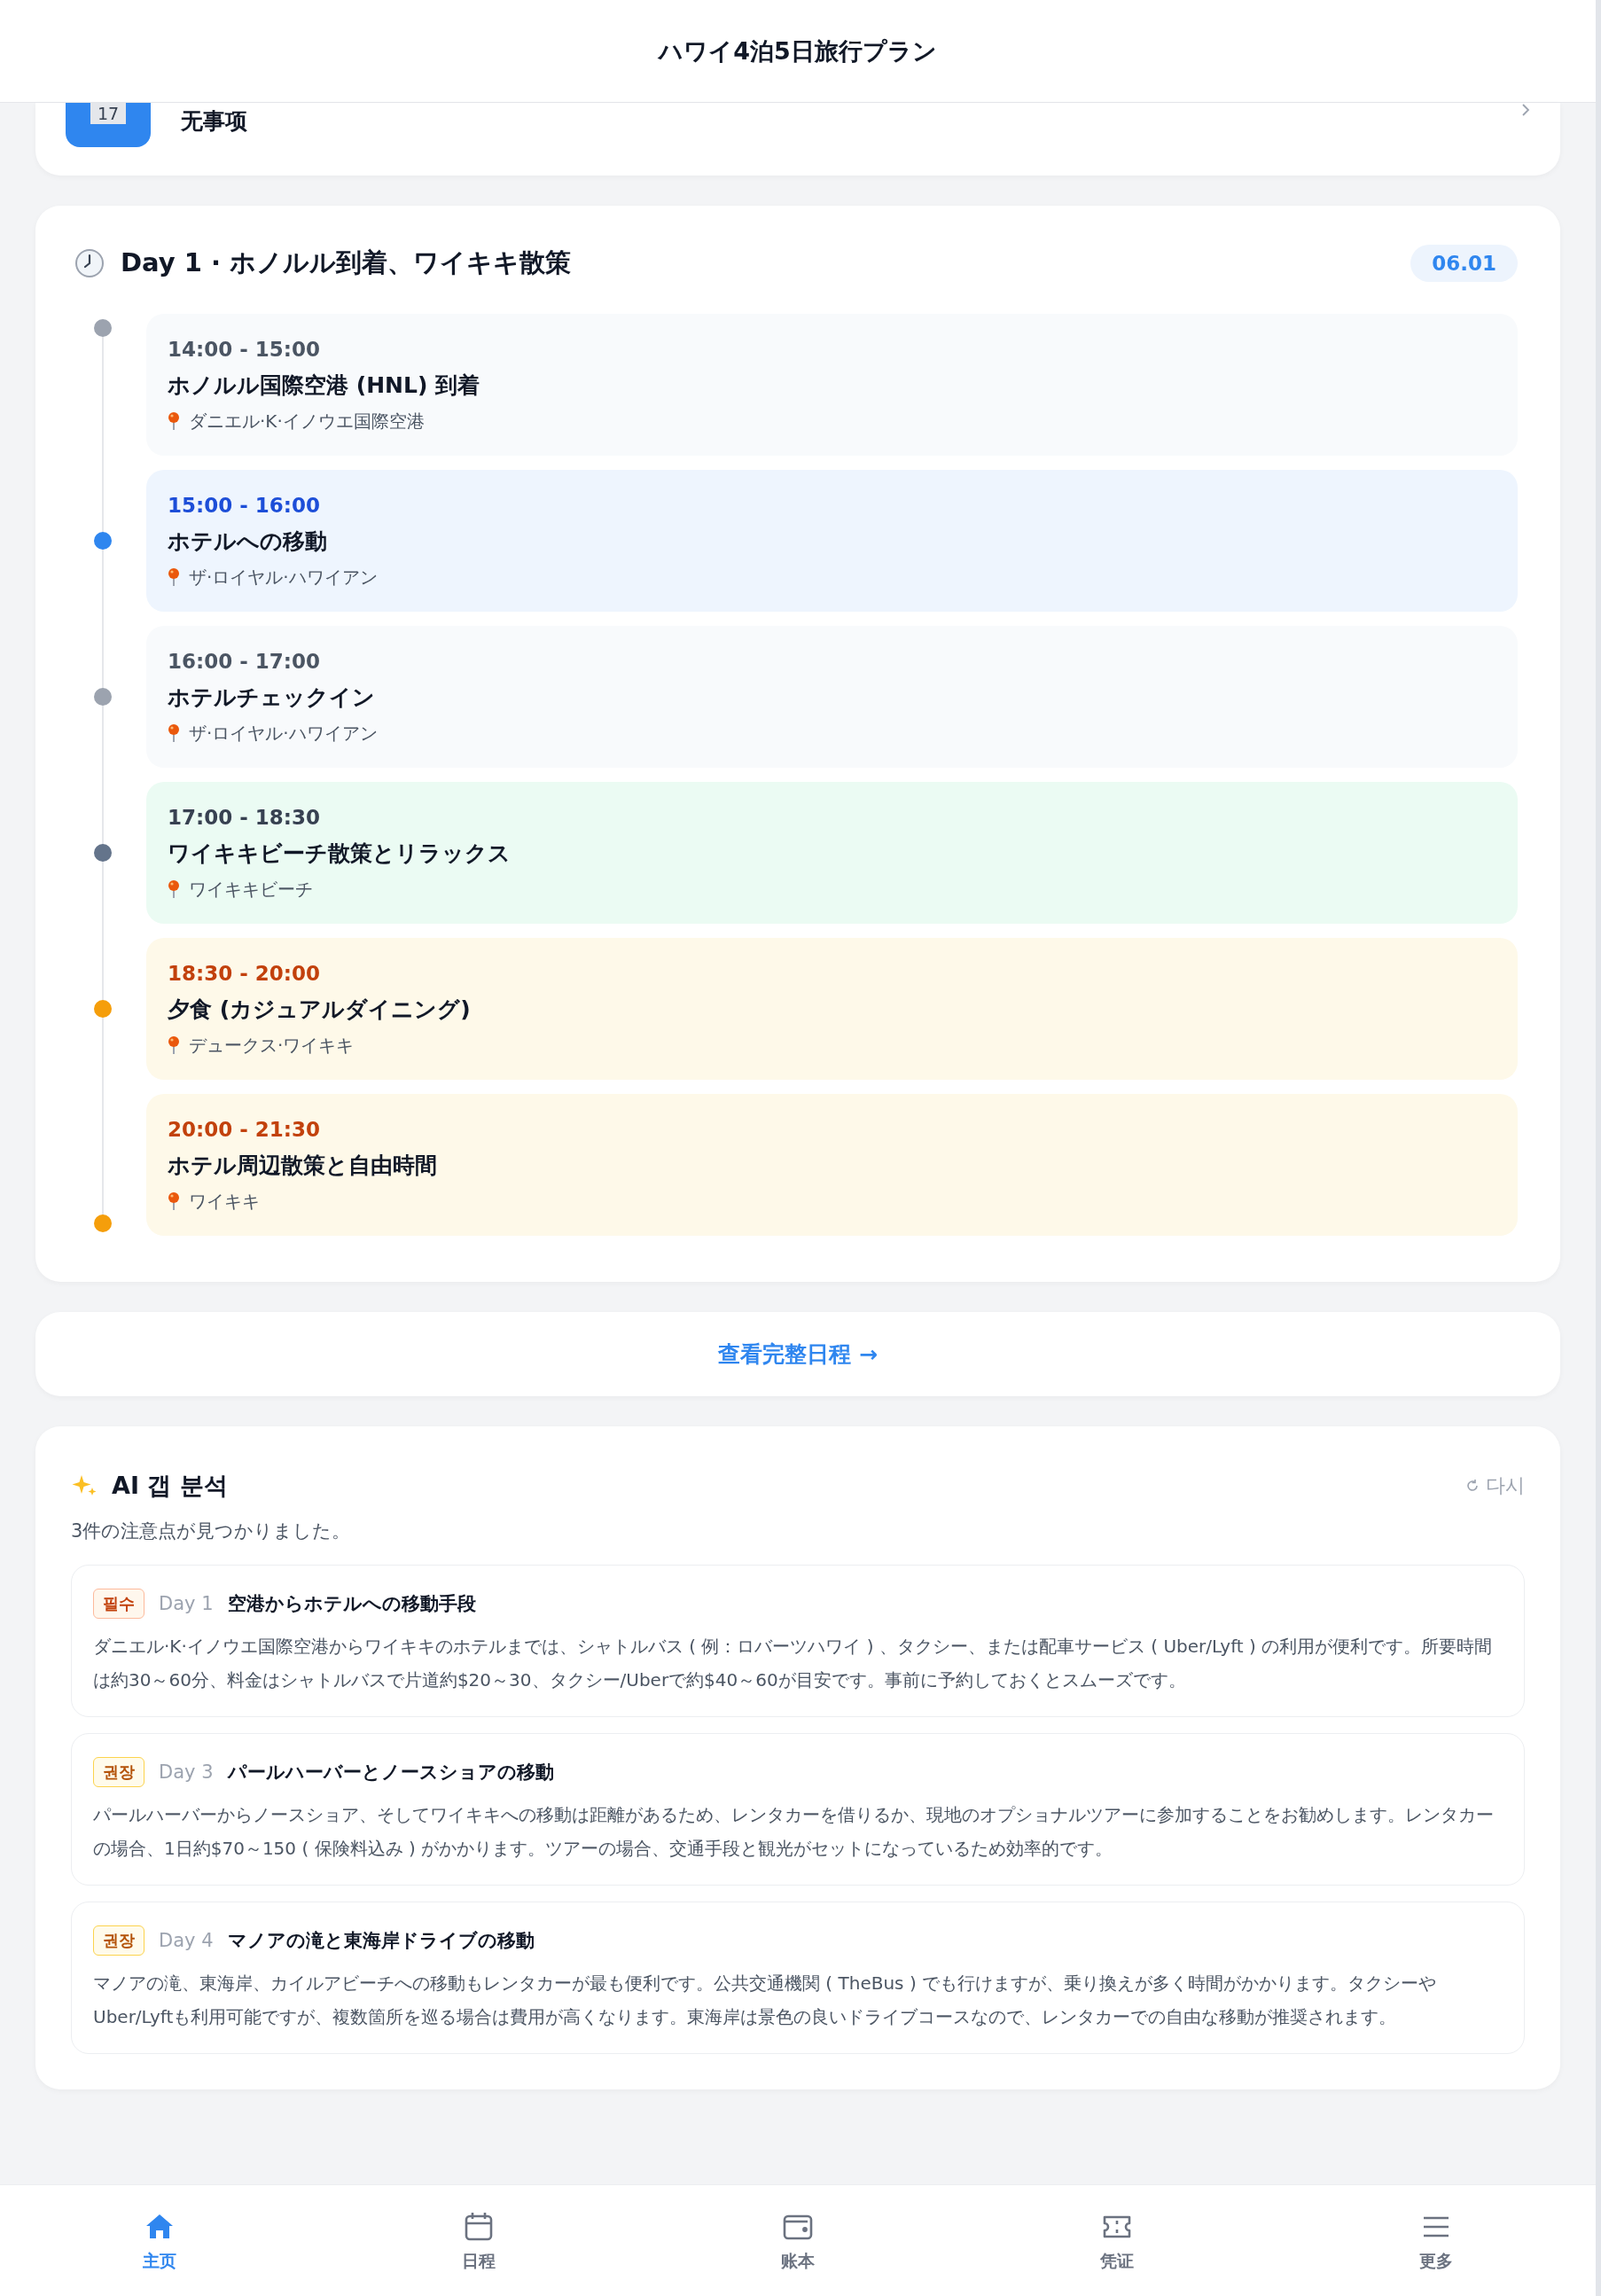 The height and width of the screenshot is (2296, 1601). I want to click on item-title: ホテル周辺散策と自由時間, so click(303, 1166).